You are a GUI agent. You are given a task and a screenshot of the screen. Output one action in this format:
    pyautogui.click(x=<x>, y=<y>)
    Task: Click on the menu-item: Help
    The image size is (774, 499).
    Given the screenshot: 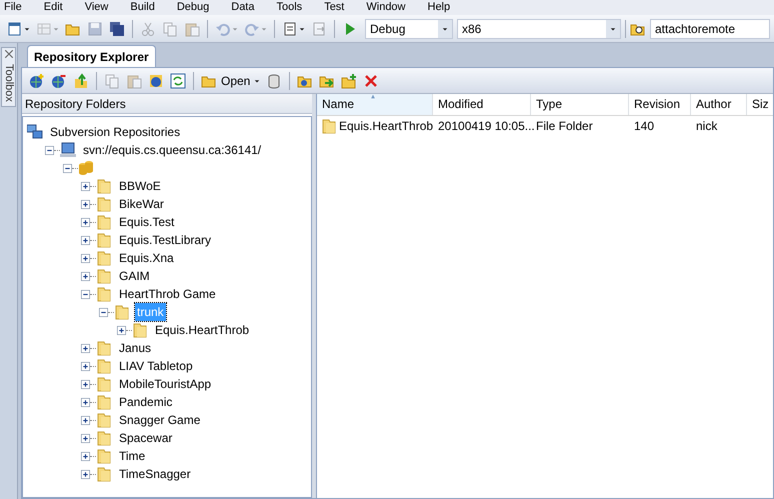 What is the action you would take?
    pyautogui.click(x=439, y=8)
    